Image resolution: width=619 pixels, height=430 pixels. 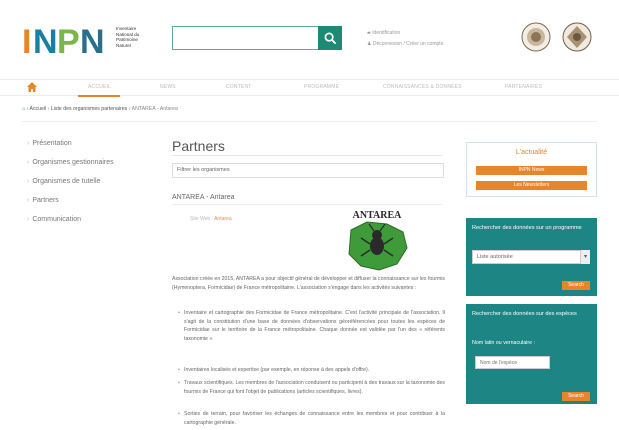 What do you see at coordinates (246, 38) in the screenshot?
I see `search-input` at bounding box center [246, 38].